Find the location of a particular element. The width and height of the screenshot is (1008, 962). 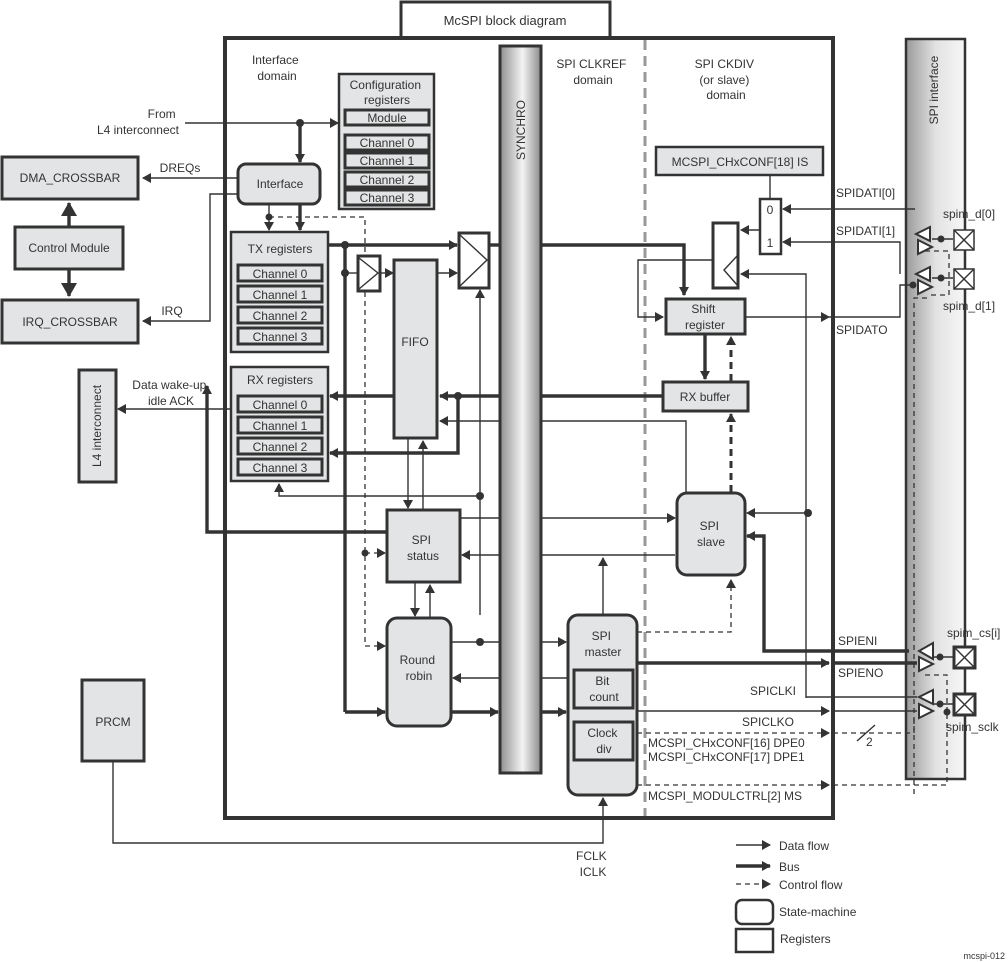

spidati0-label: SPIDATI[0] is located at coordinates (865, 193).